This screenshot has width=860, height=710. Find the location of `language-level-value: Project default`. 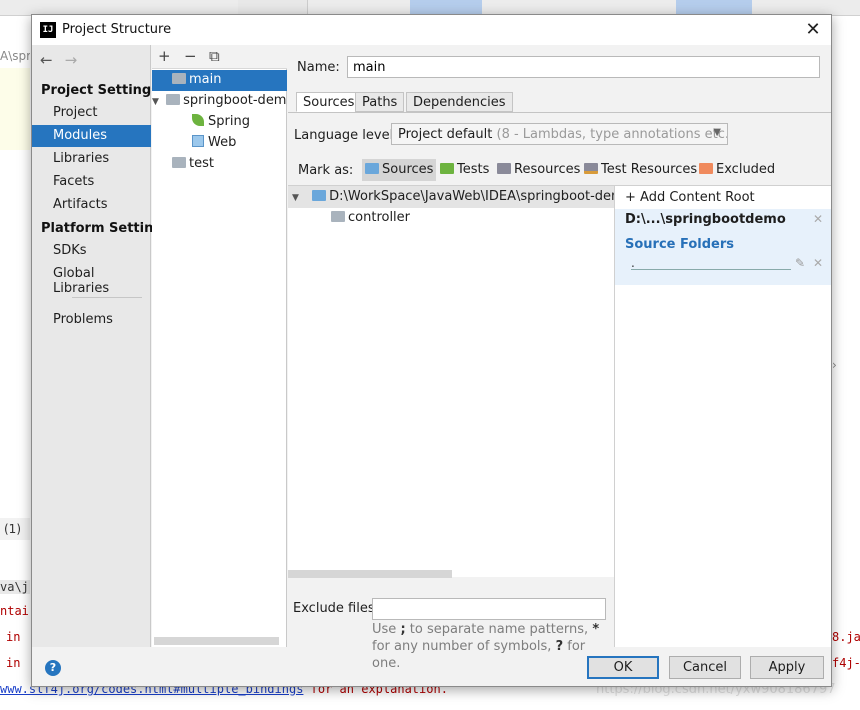

language-level-value: Project default is located at coordinates (445, 134).